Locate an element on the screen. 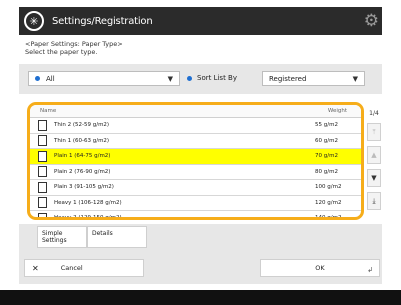 The height and width of the screenshot is (305, 401). ok-button: OK ↲ is located at coordinates (320, 268).